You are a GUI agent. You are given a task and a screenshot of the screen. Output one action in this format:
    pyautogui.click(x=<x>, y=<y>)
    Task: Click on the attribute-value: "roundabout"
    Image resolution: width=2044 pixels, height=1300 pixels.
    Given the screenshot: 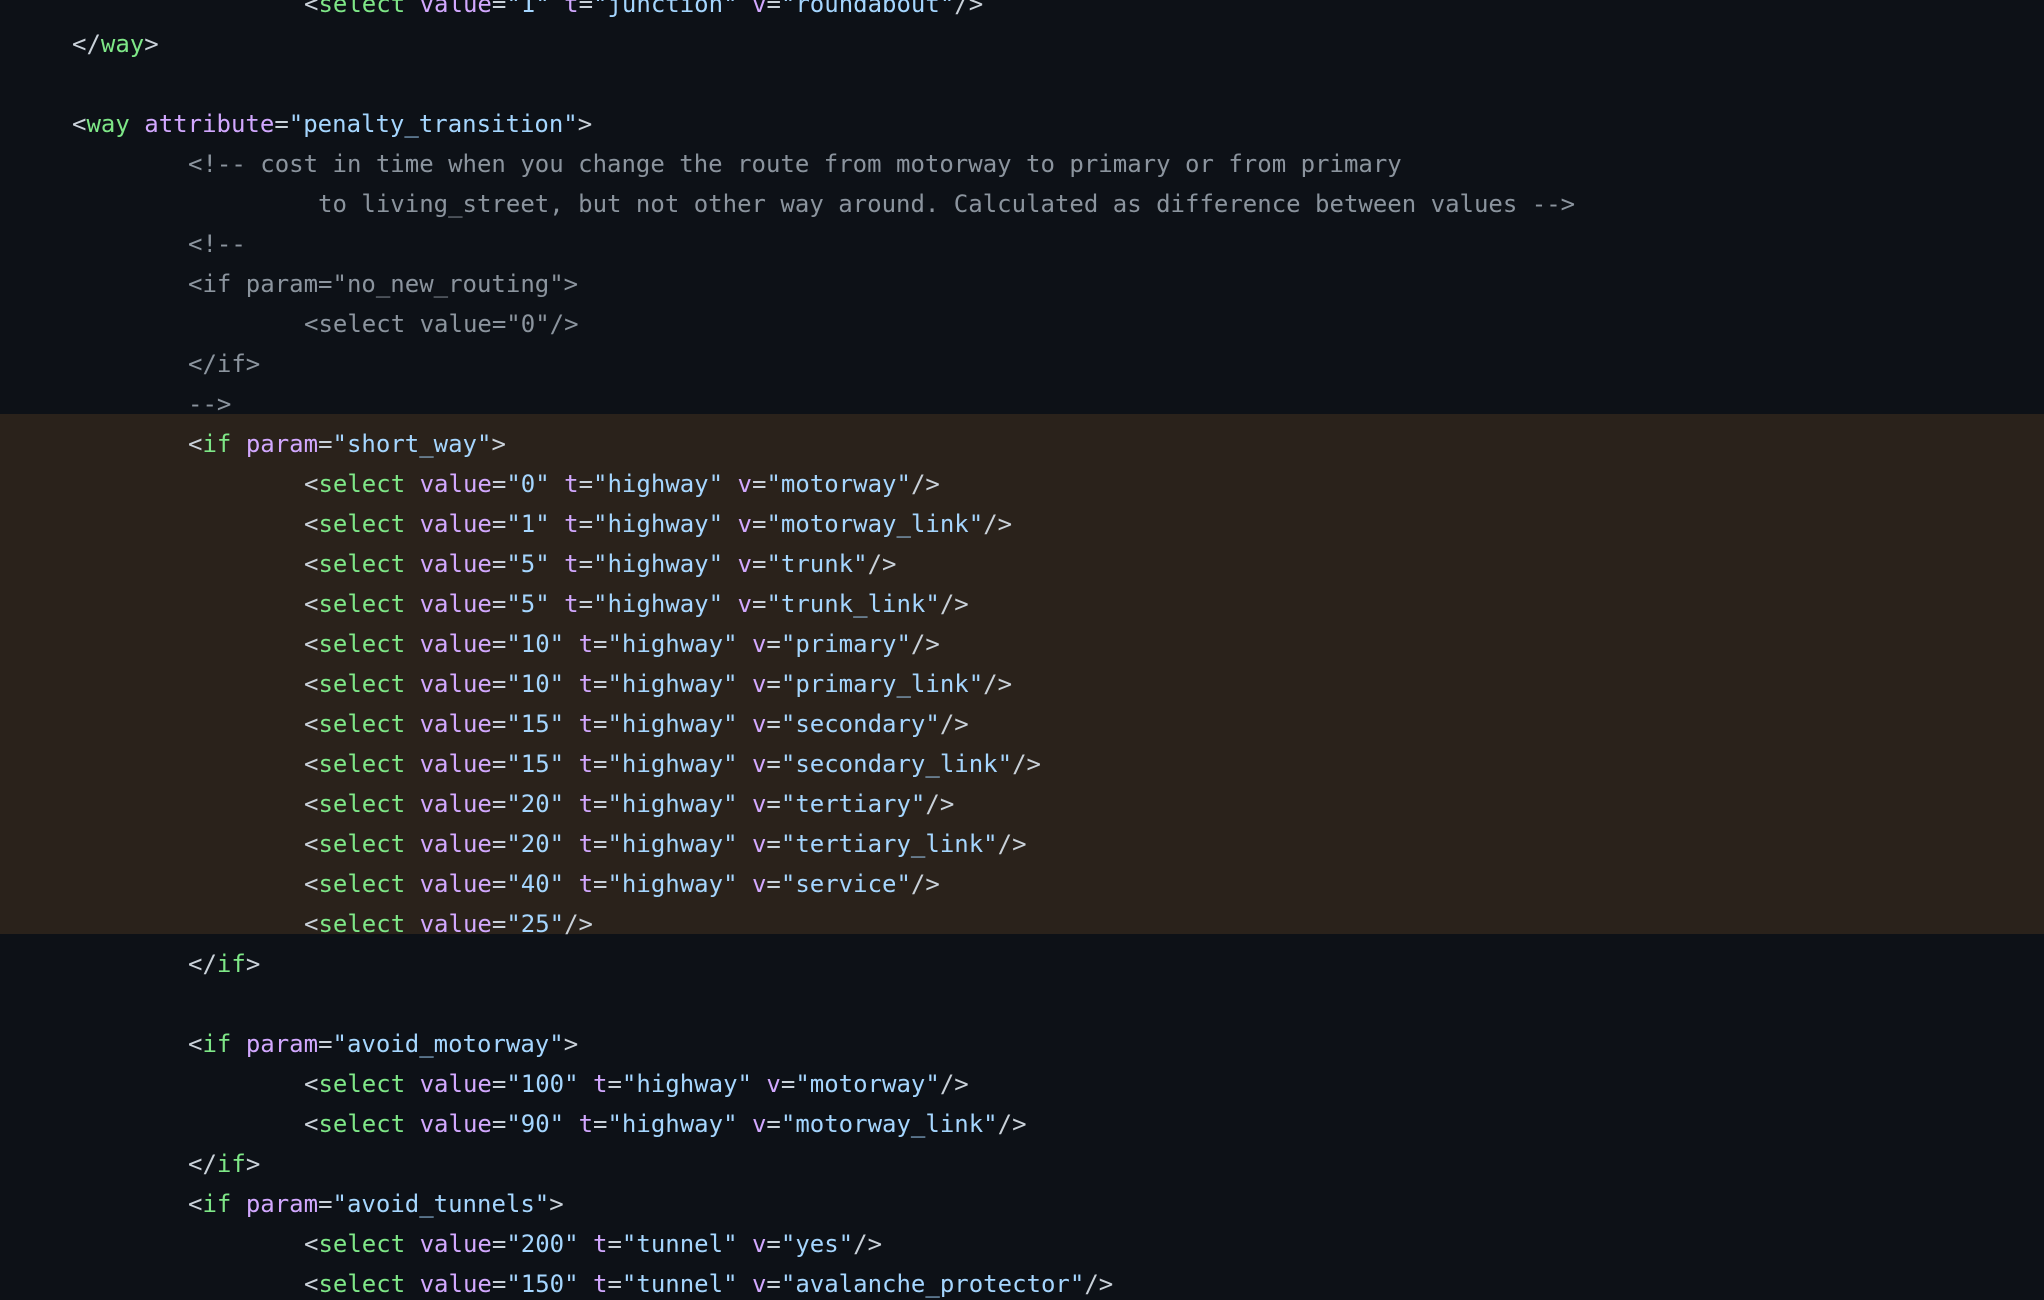 What is the action you would take?
    pyautogui.click(x=867, y=9)
    